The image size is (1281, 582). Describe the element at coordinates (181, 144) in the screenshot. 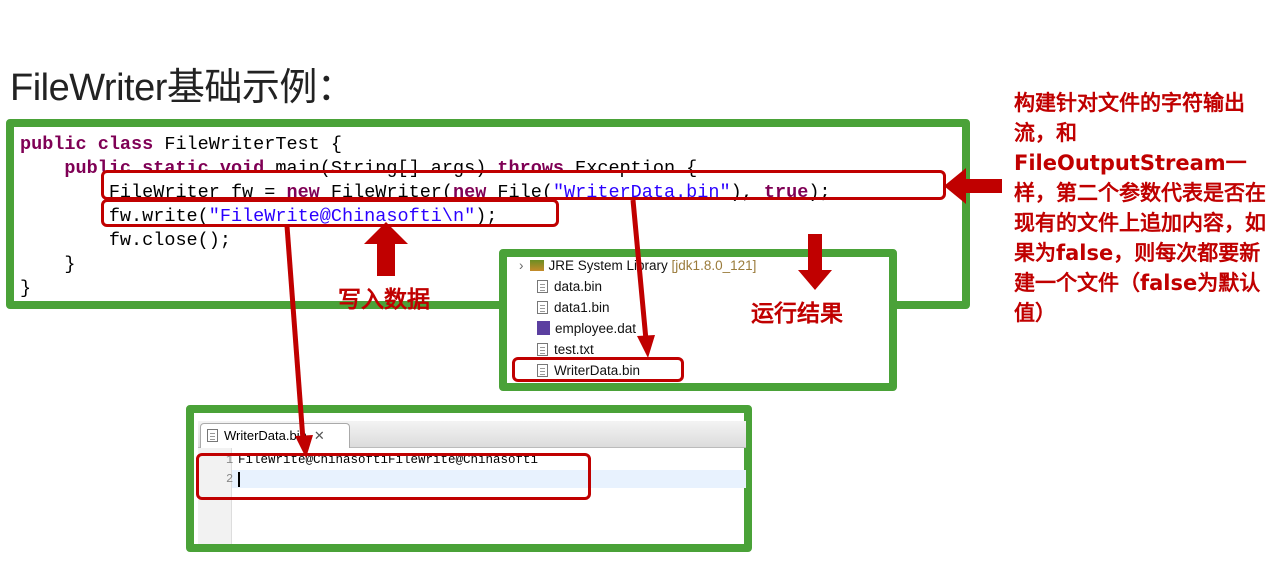

I see `code-line-1: public class FileWriterTest {` at that location.